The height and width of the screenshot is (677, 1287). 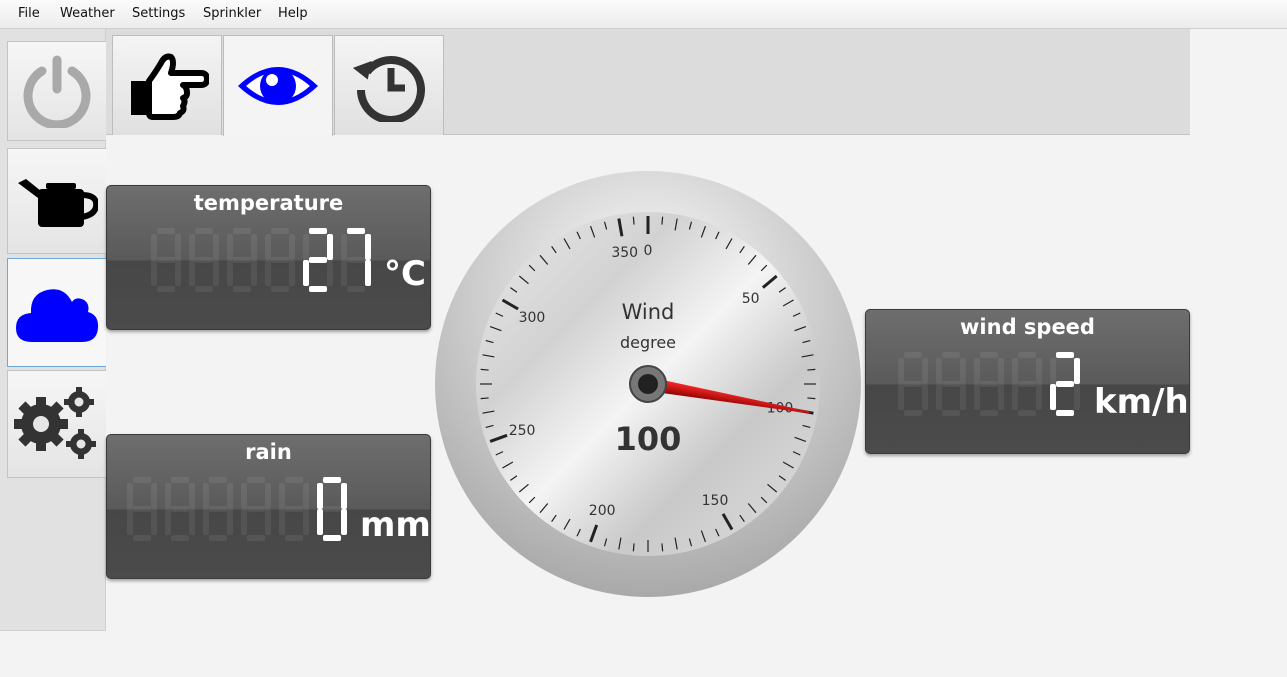 I want to click on sidebar-item-settings, so click(x=56, y=424).